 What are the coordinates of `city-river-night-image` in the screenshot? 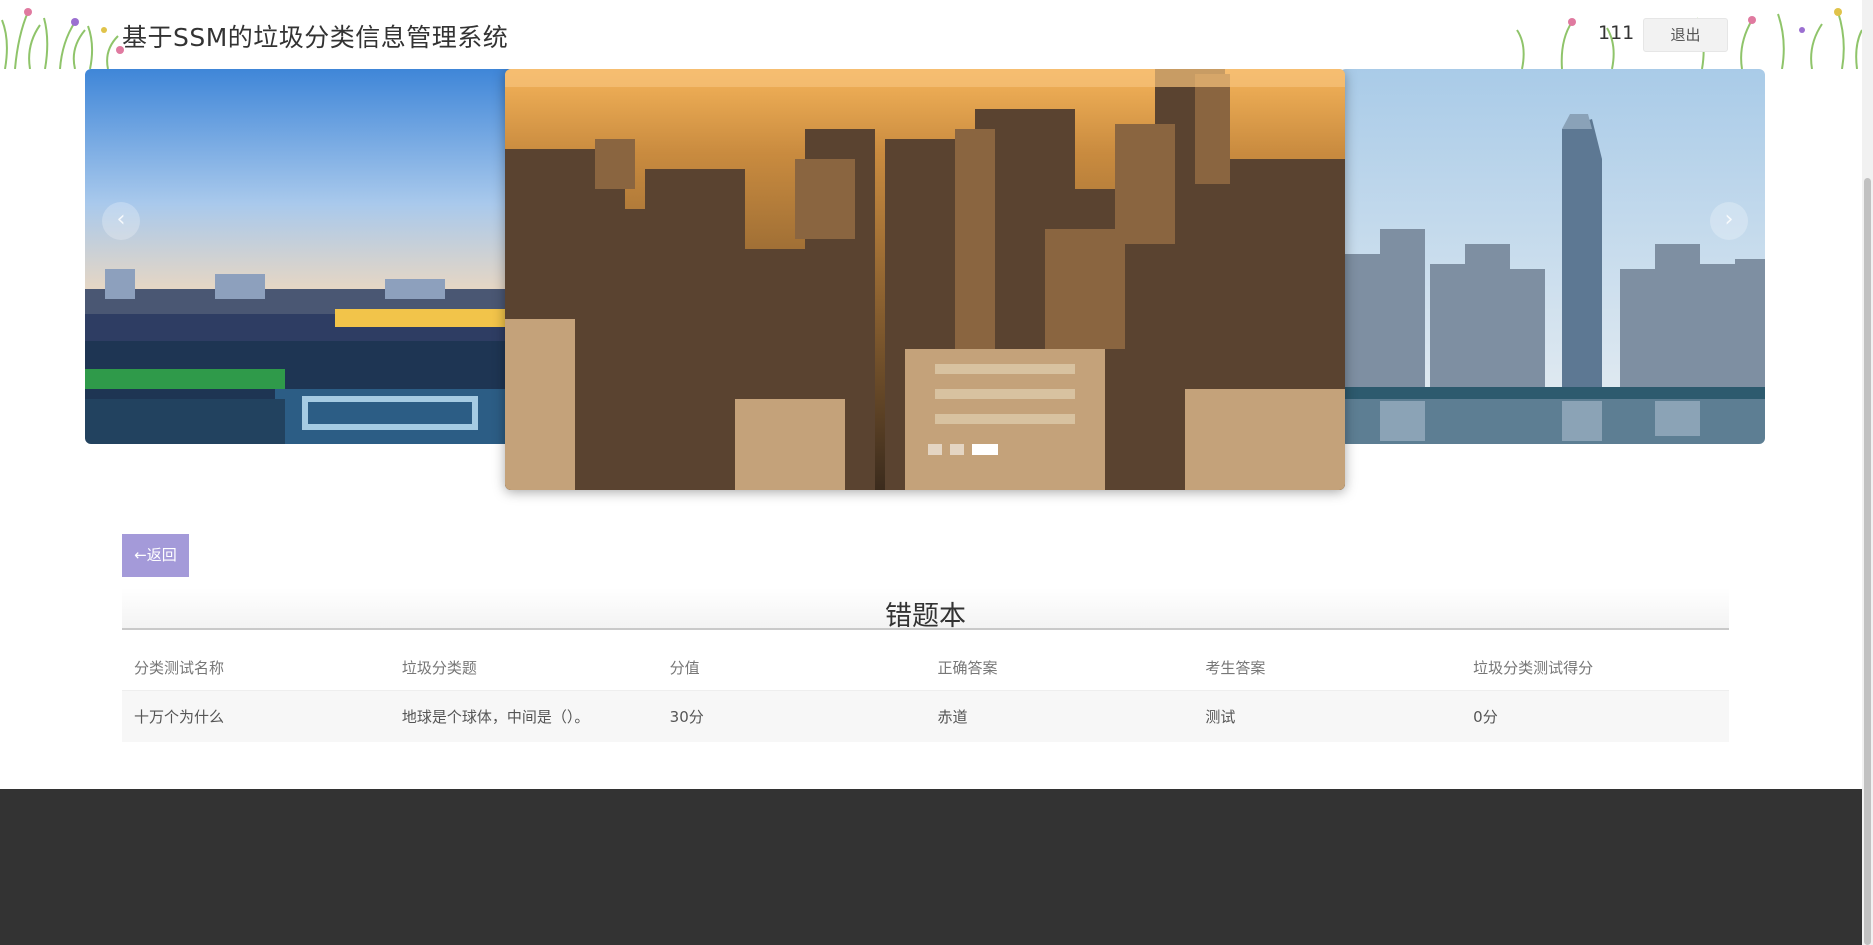 It's located at (300, 256).